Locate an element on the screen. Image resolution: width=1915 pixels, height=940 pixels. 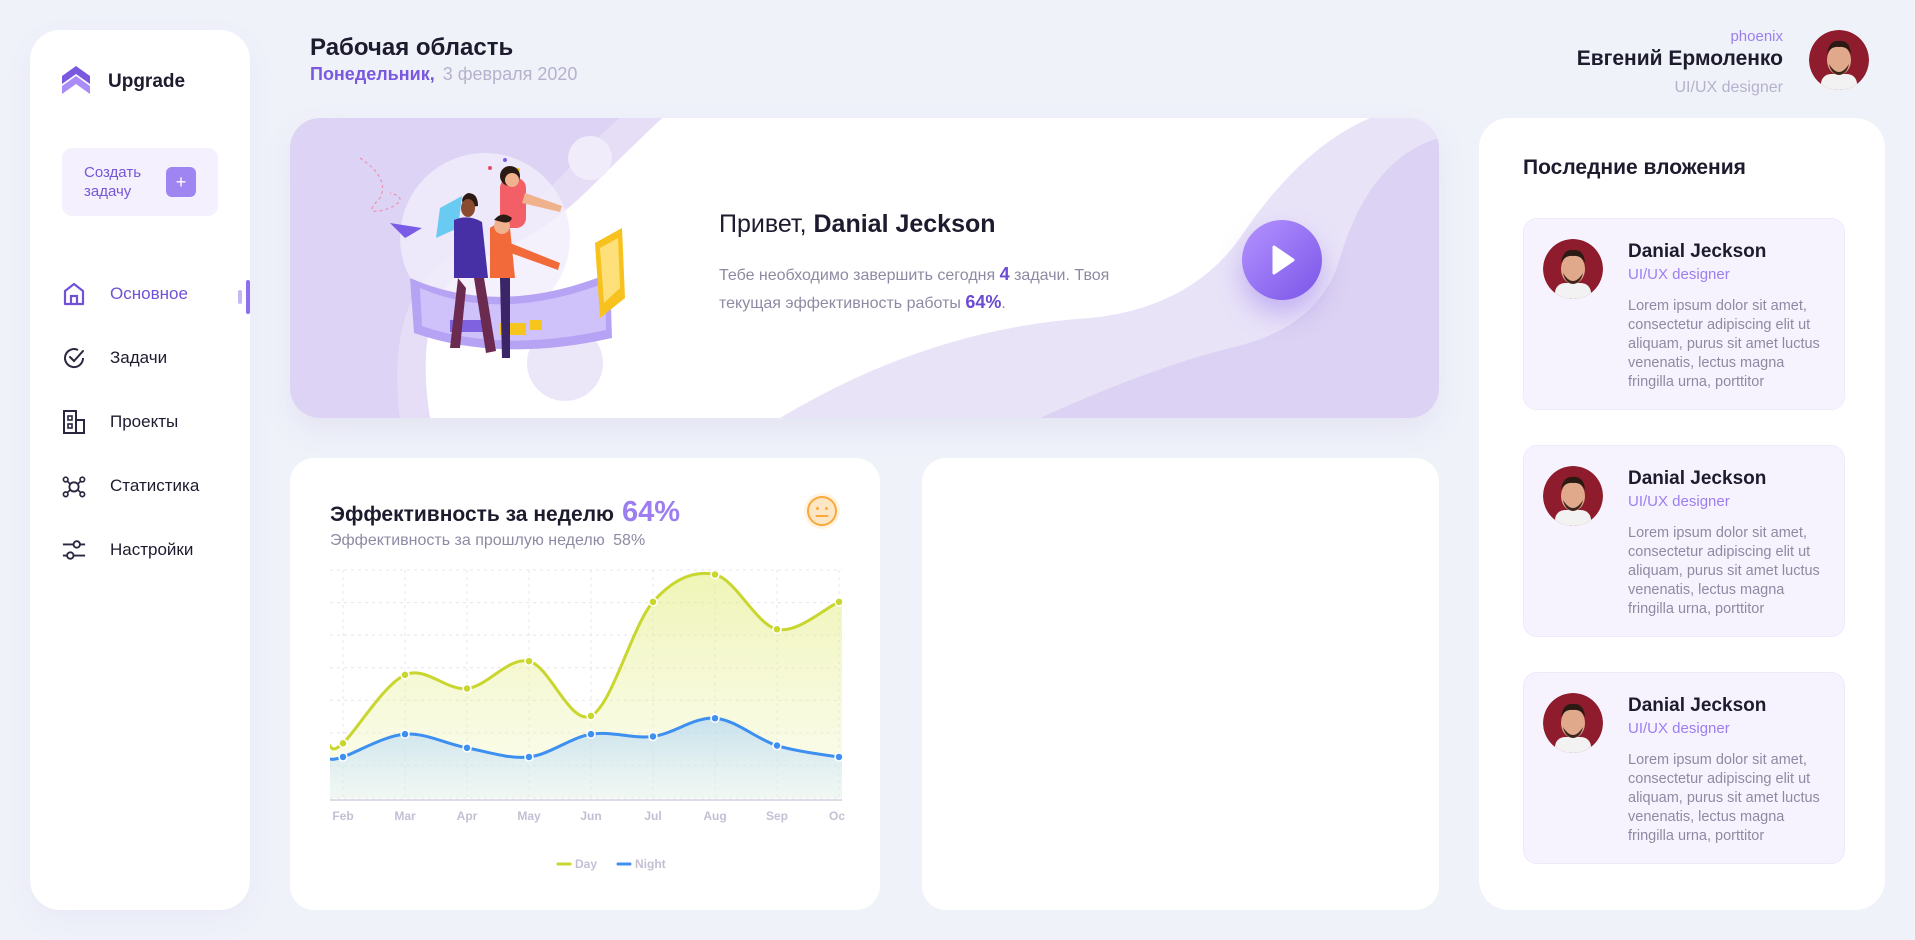
neutral-face-icon is located at coordinates (822, 511).